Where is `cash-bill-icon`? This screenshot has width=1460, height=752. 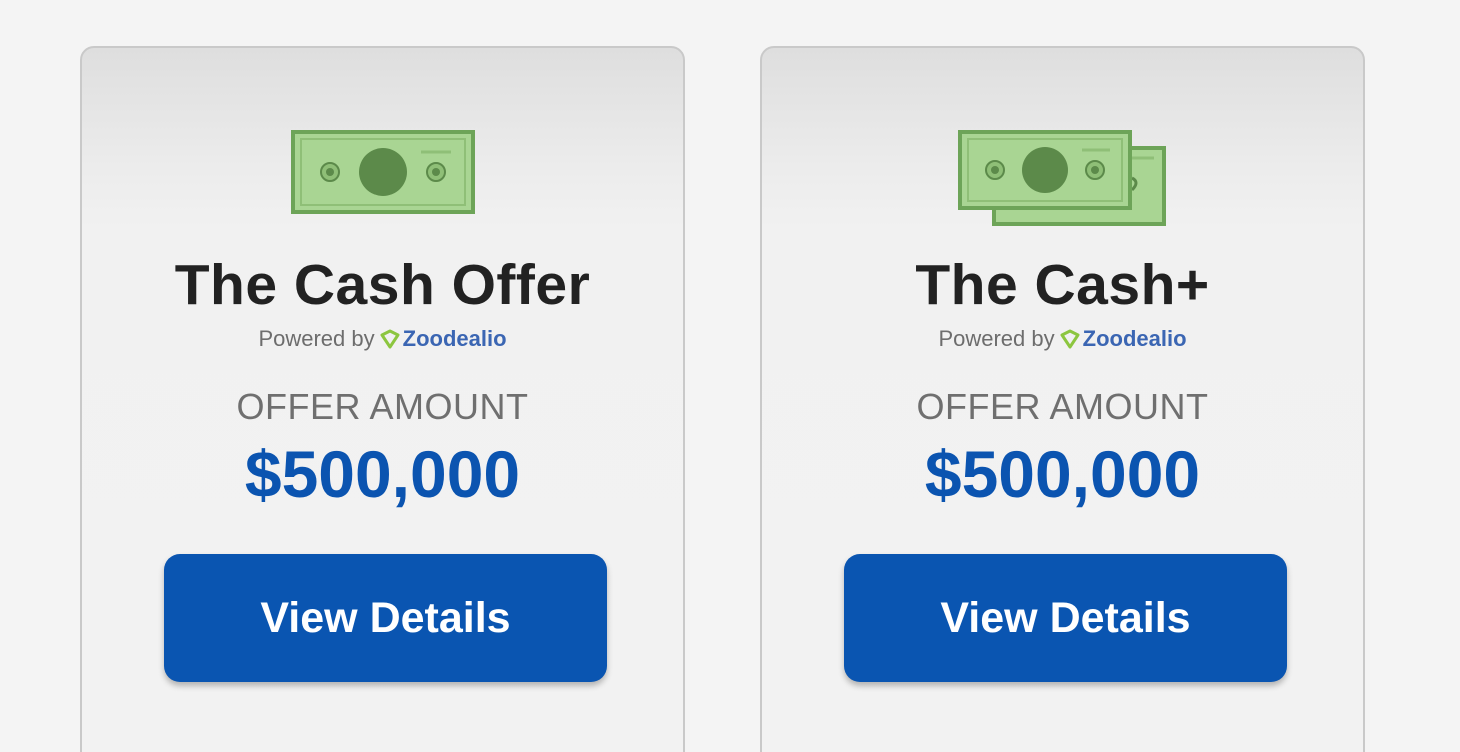 cash-bill-icon is located at coordinates (382, 174).